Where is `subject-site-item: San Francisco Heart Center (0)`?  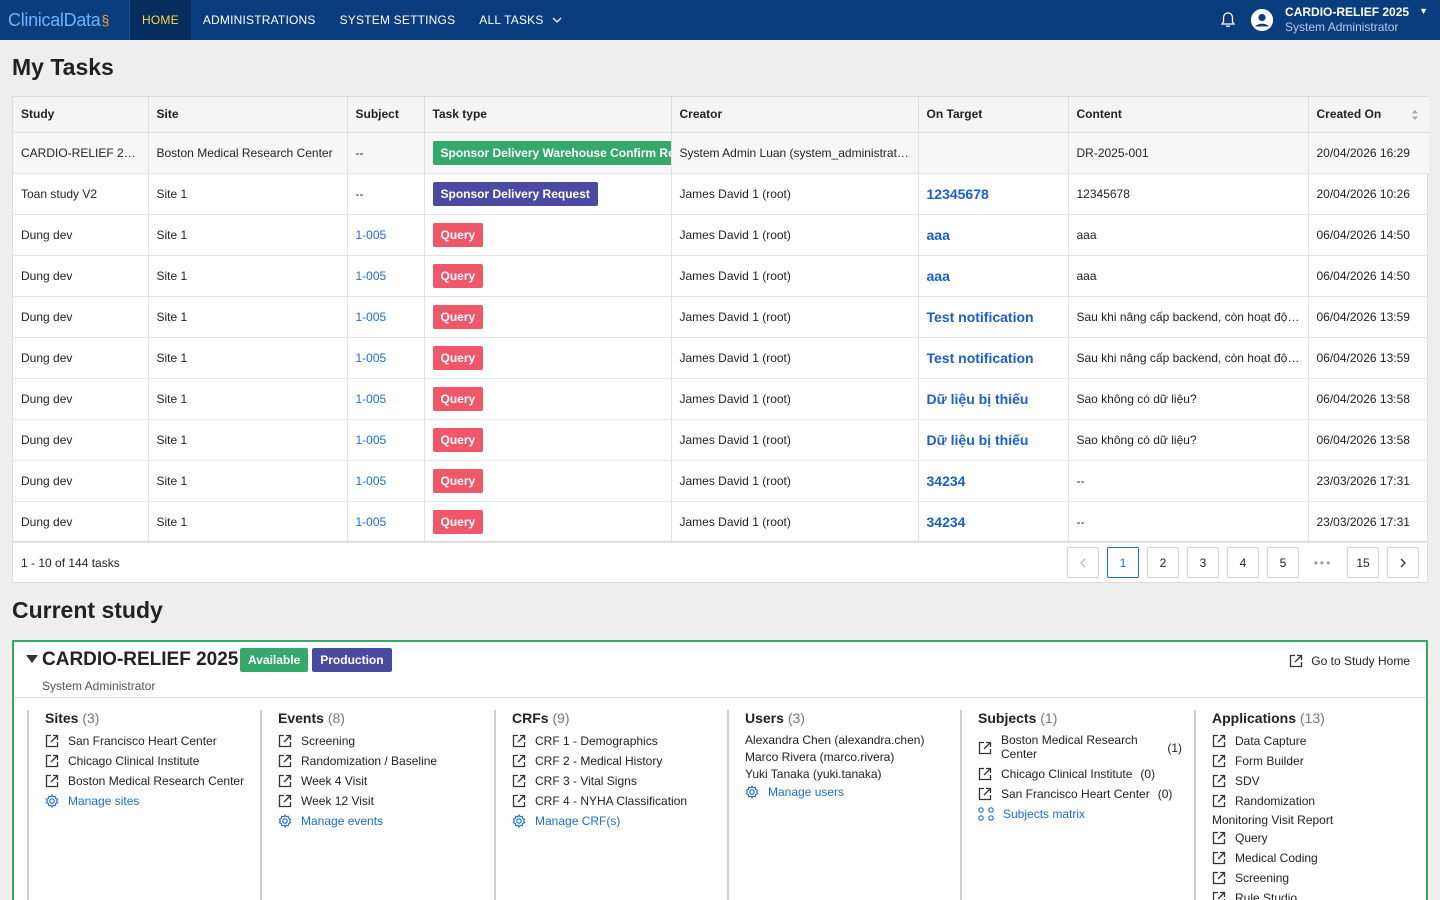 subject-site-item: San Francisco Heart Center (0) is located at coordinates (1080, 794).